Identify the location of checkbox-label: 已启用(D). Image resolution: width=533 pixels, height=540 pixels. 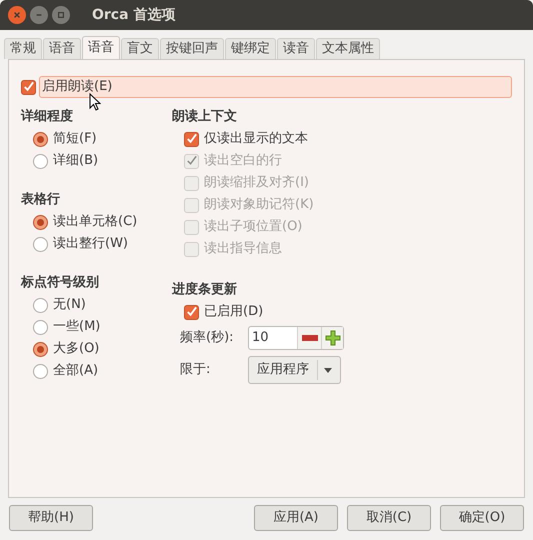
(234, 312).